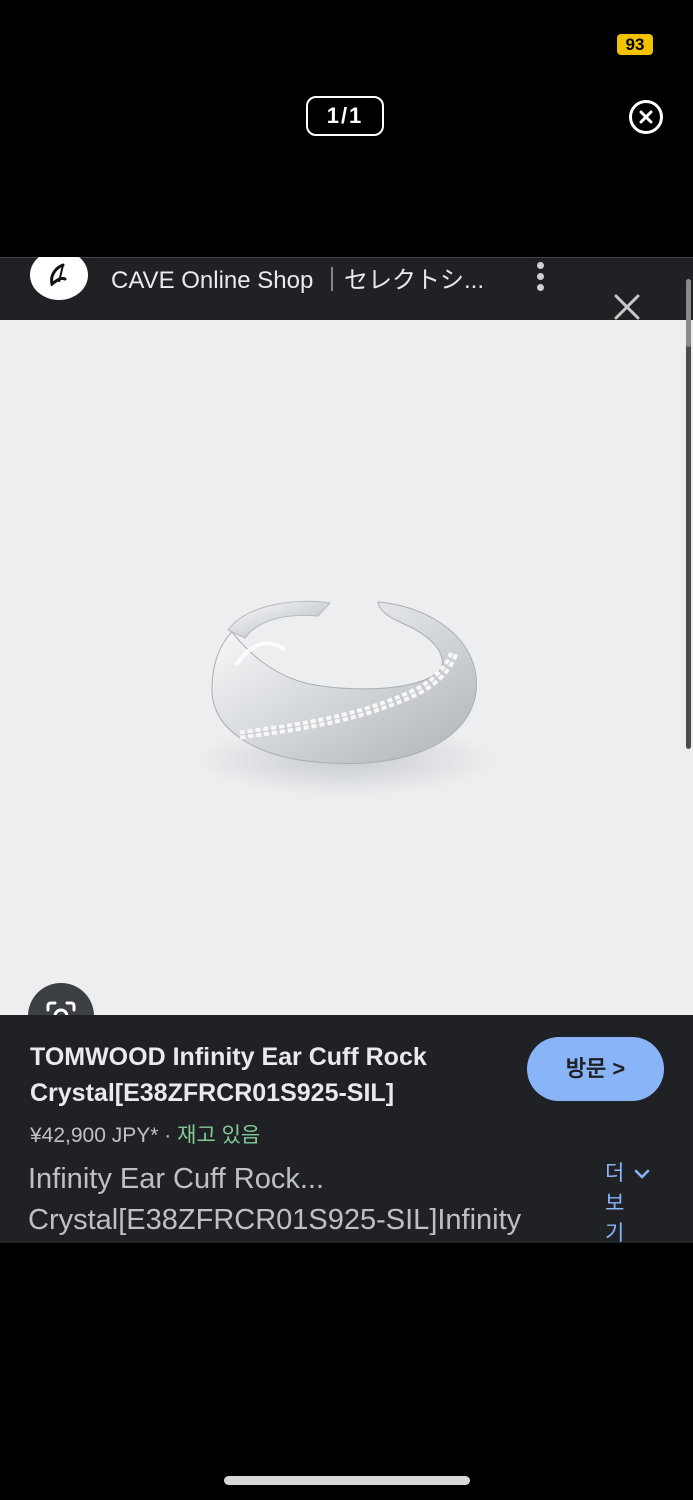 This screenshot has height=1500, width=693. What do you see at coordinates (615, 1203) in the screenshot?
I see `show-more-label-2: 보` at bounding box center [615, 1203].